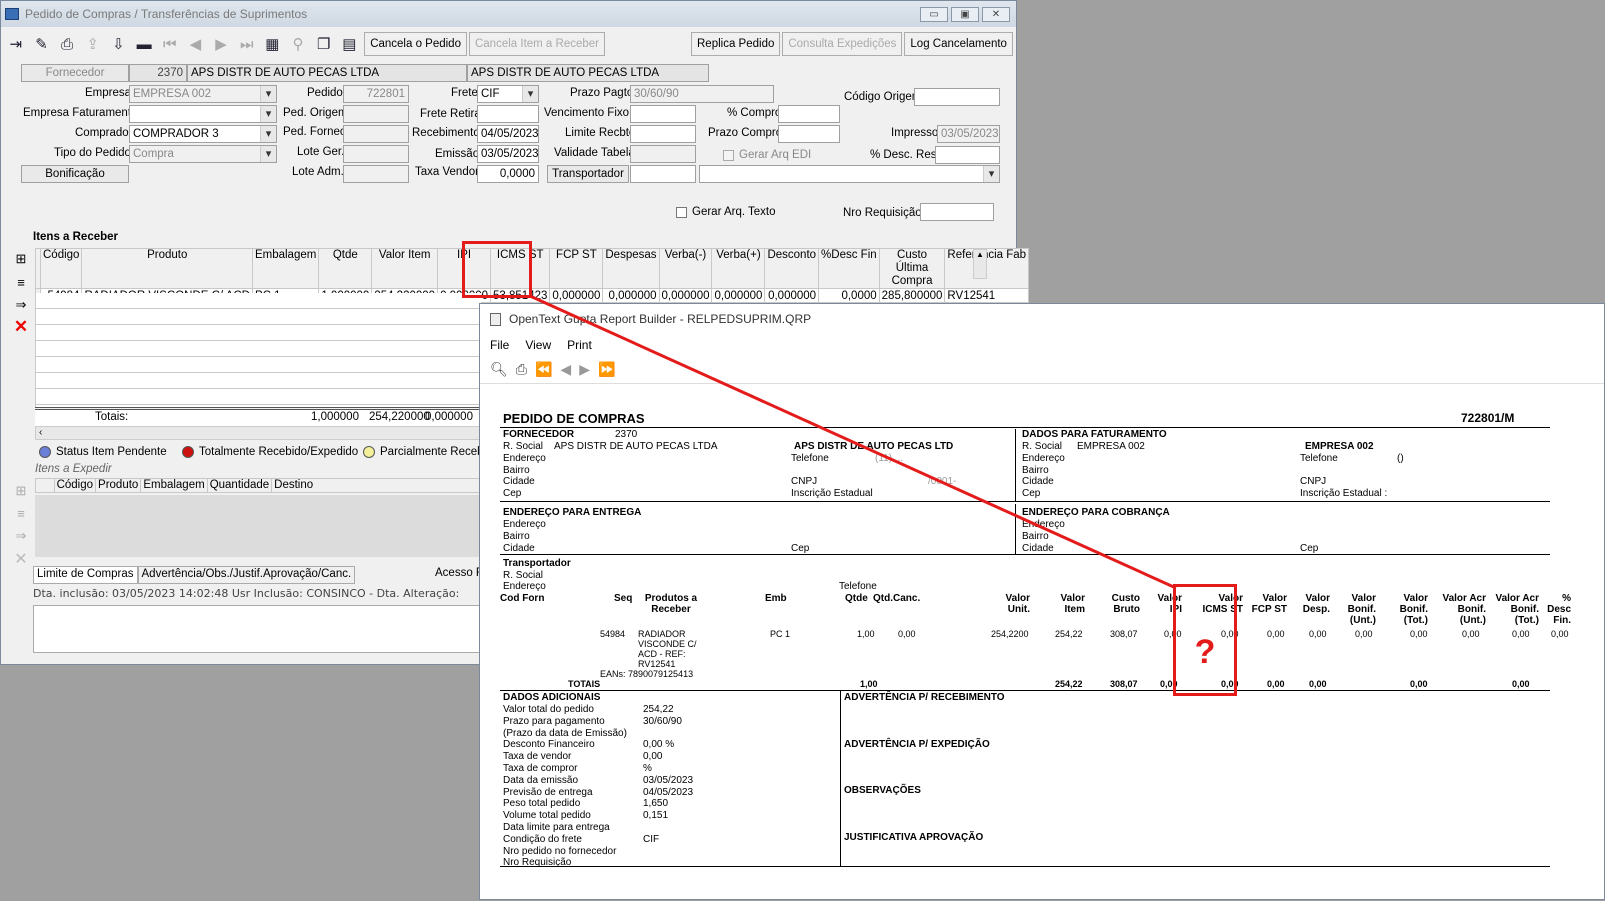  Describe the element at coordinates (324, 44) in the screenshot. I see `window-icon: ❐` at that location.